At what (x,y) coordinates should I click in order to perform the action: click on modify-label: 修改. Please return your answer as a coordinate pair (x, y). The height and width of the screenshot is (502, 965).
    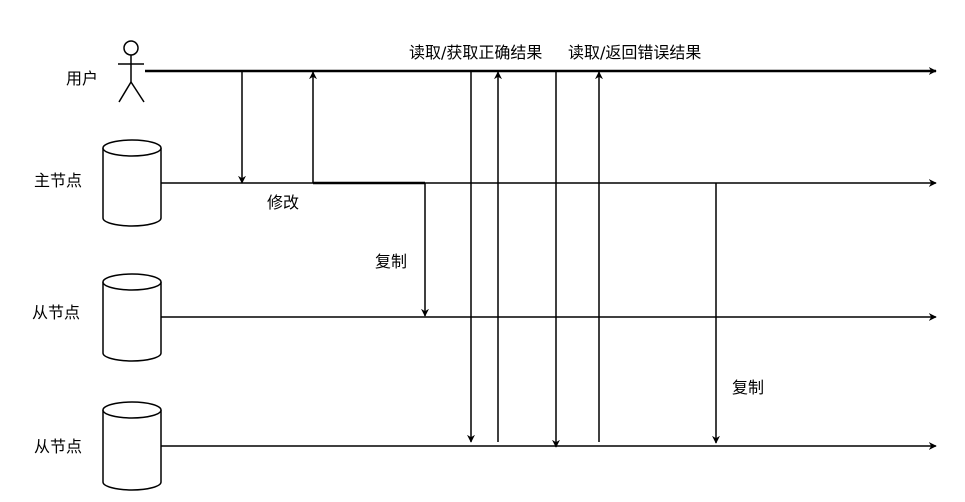
    Looking at the image, I should click on (283, 202).